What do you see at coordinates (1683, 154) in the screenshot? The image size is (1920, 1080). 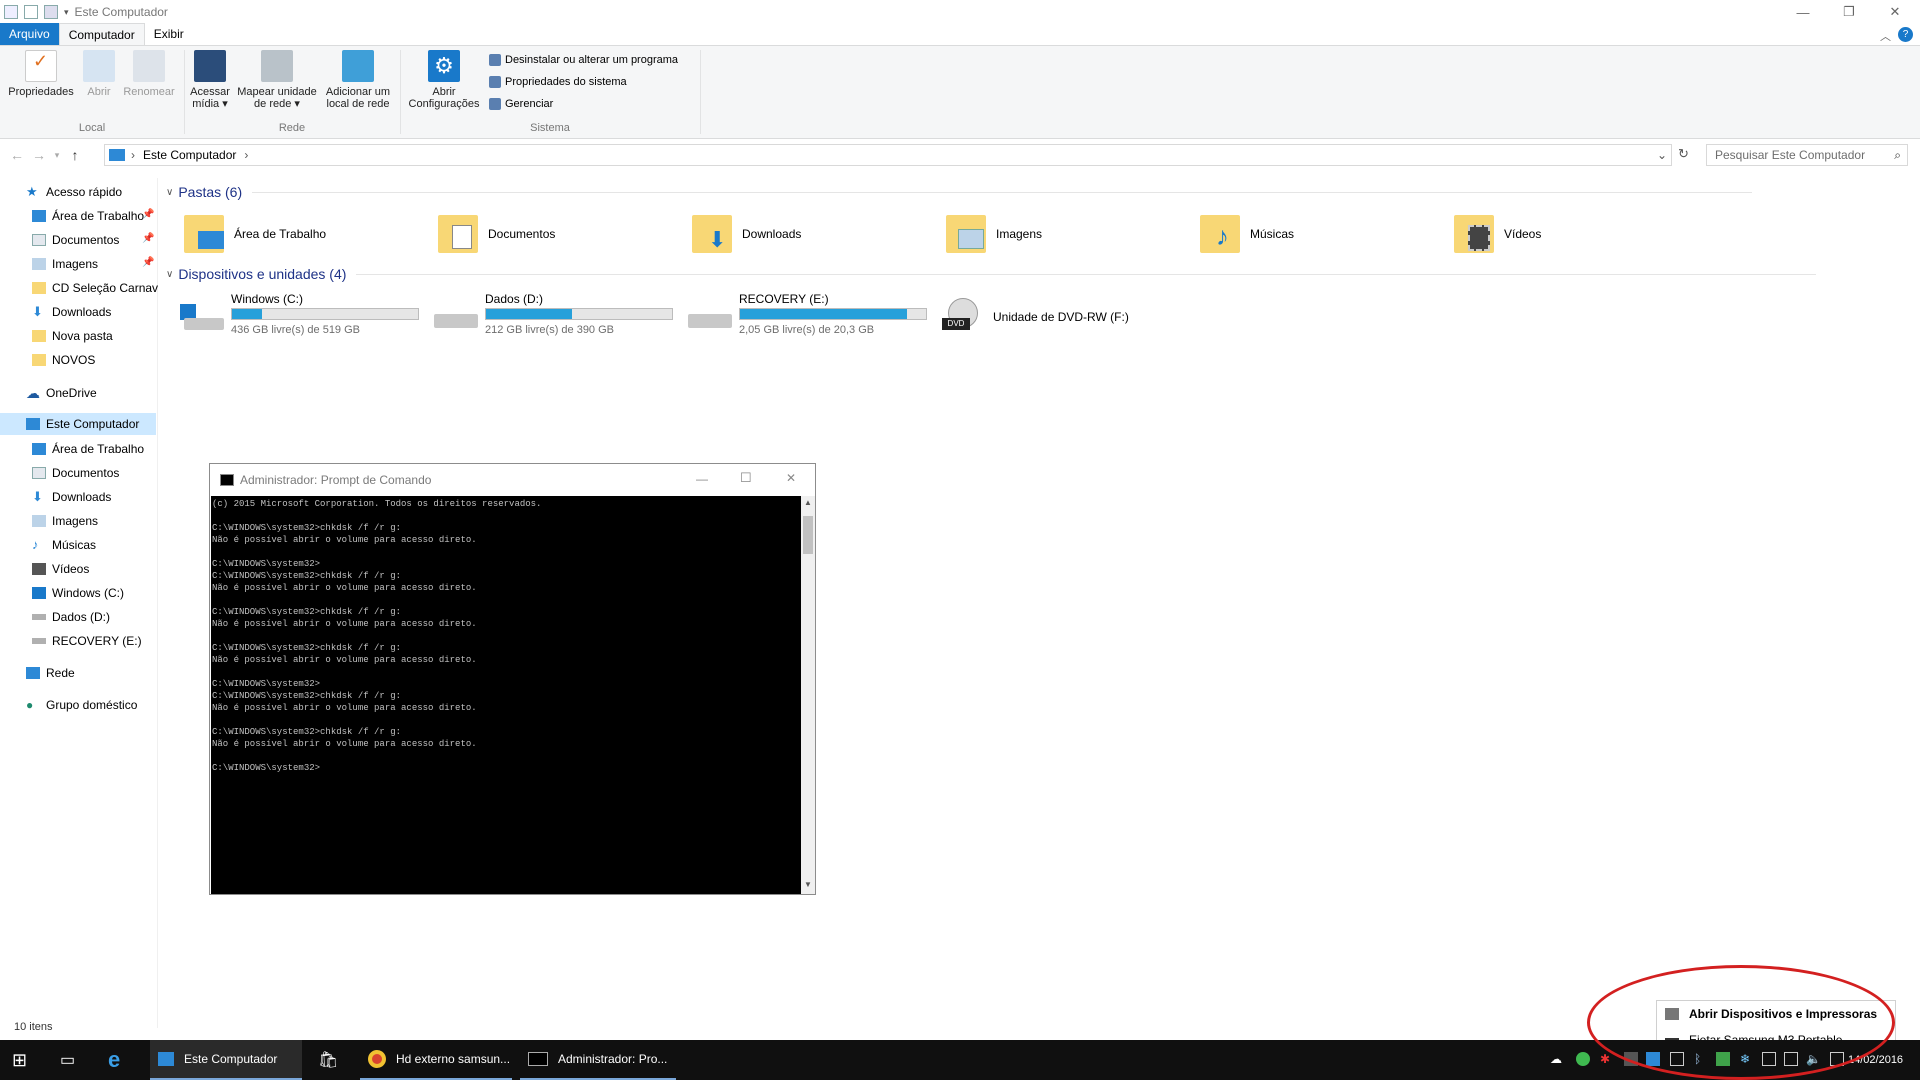 I see `refresh-icon: ↻` at bounding box center [1683, 154].